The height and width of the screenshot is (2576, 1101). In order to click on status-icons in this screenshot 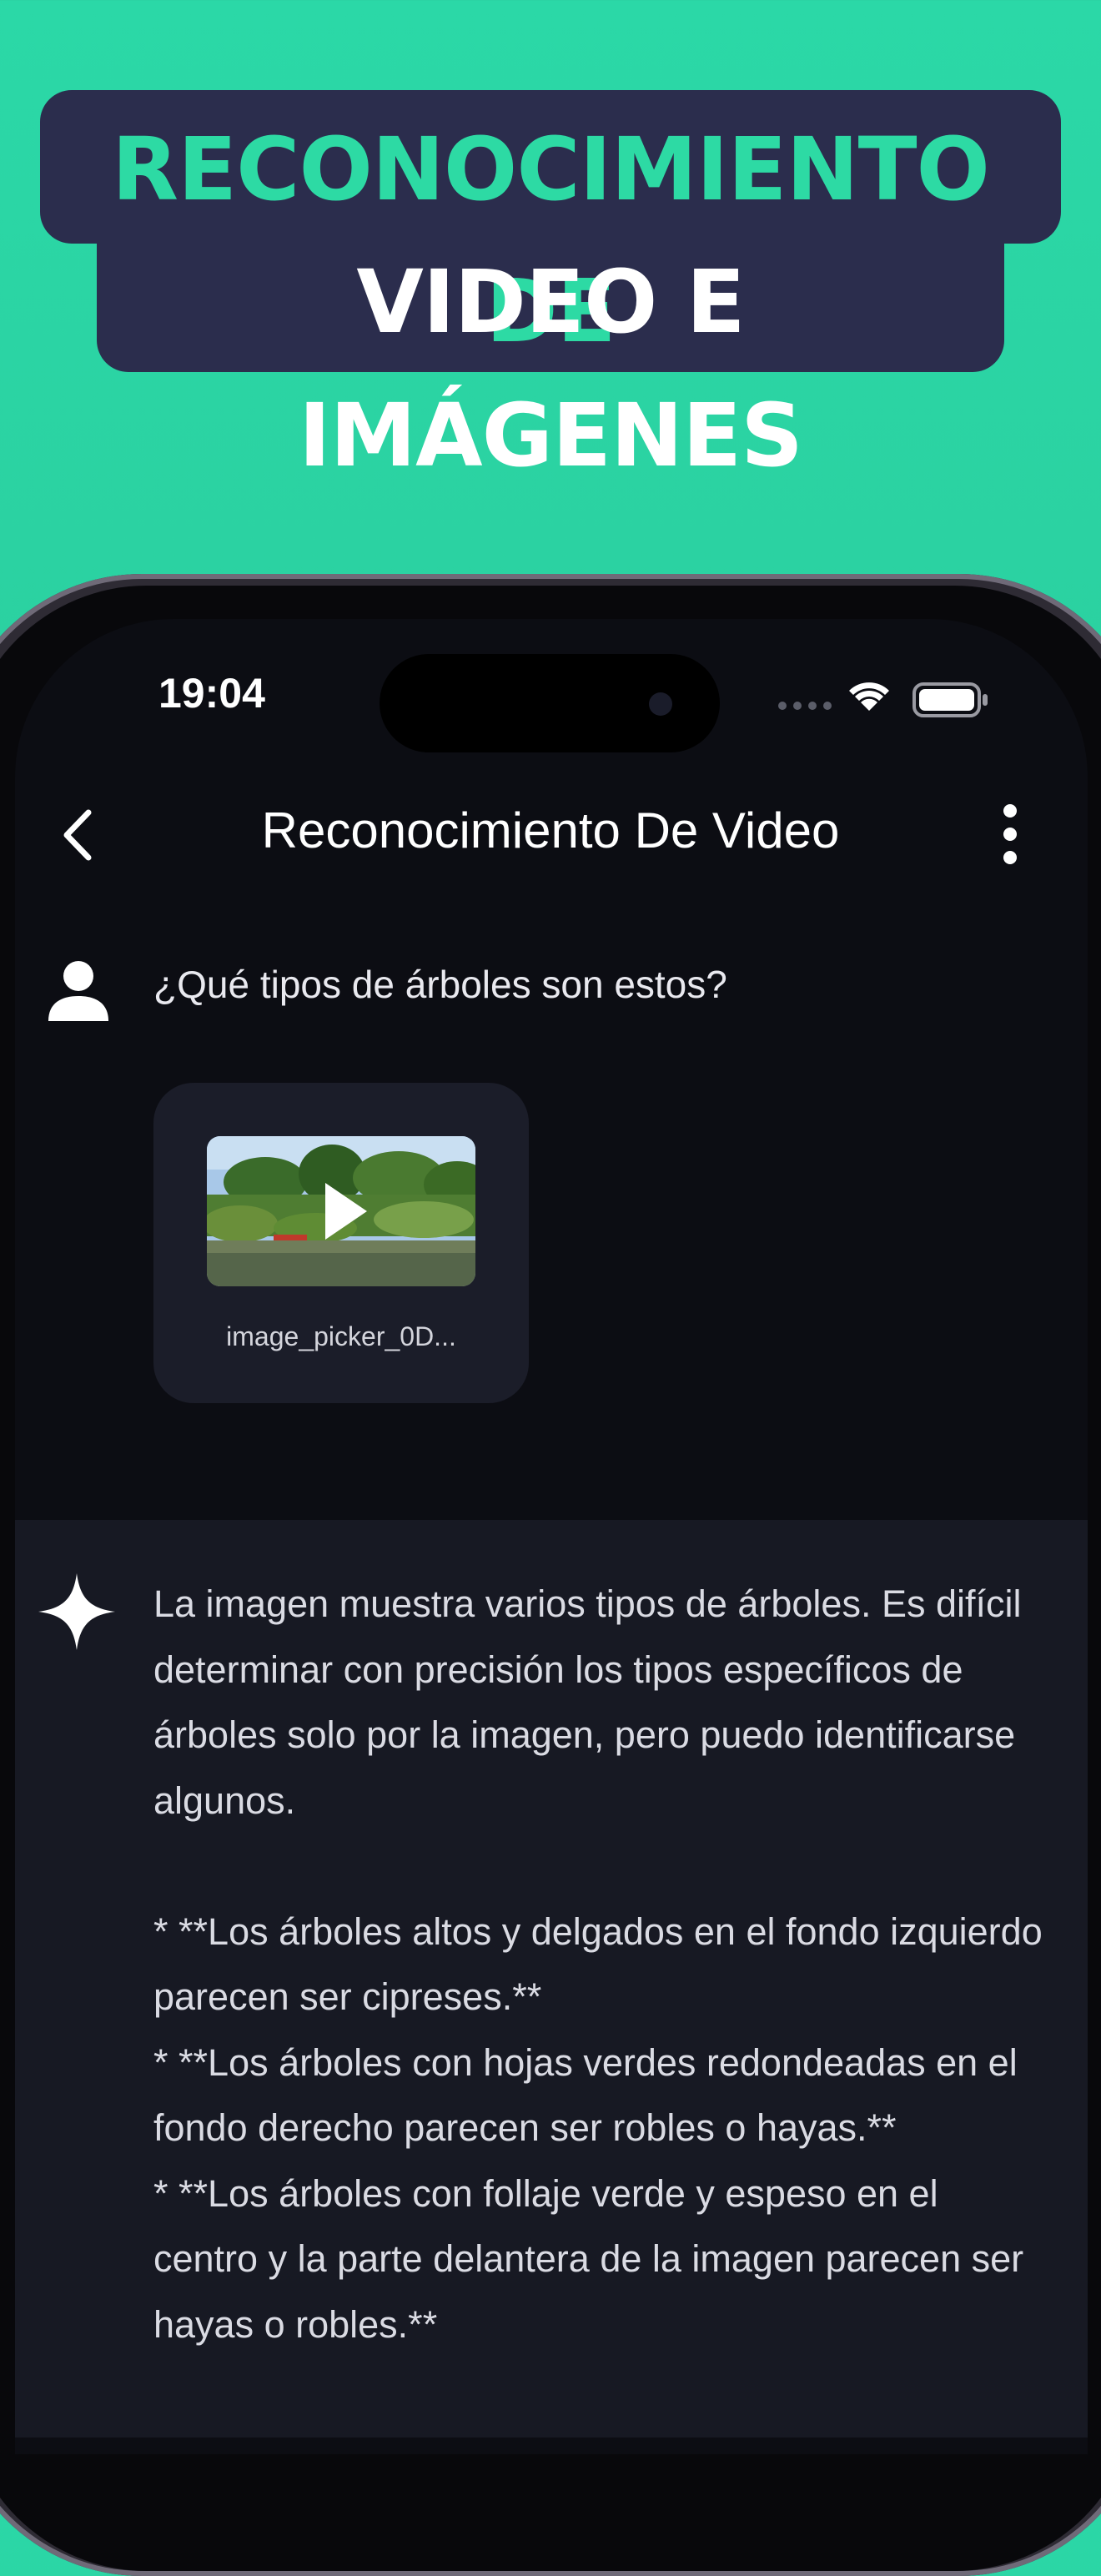, I will do `click(883, 699)`.